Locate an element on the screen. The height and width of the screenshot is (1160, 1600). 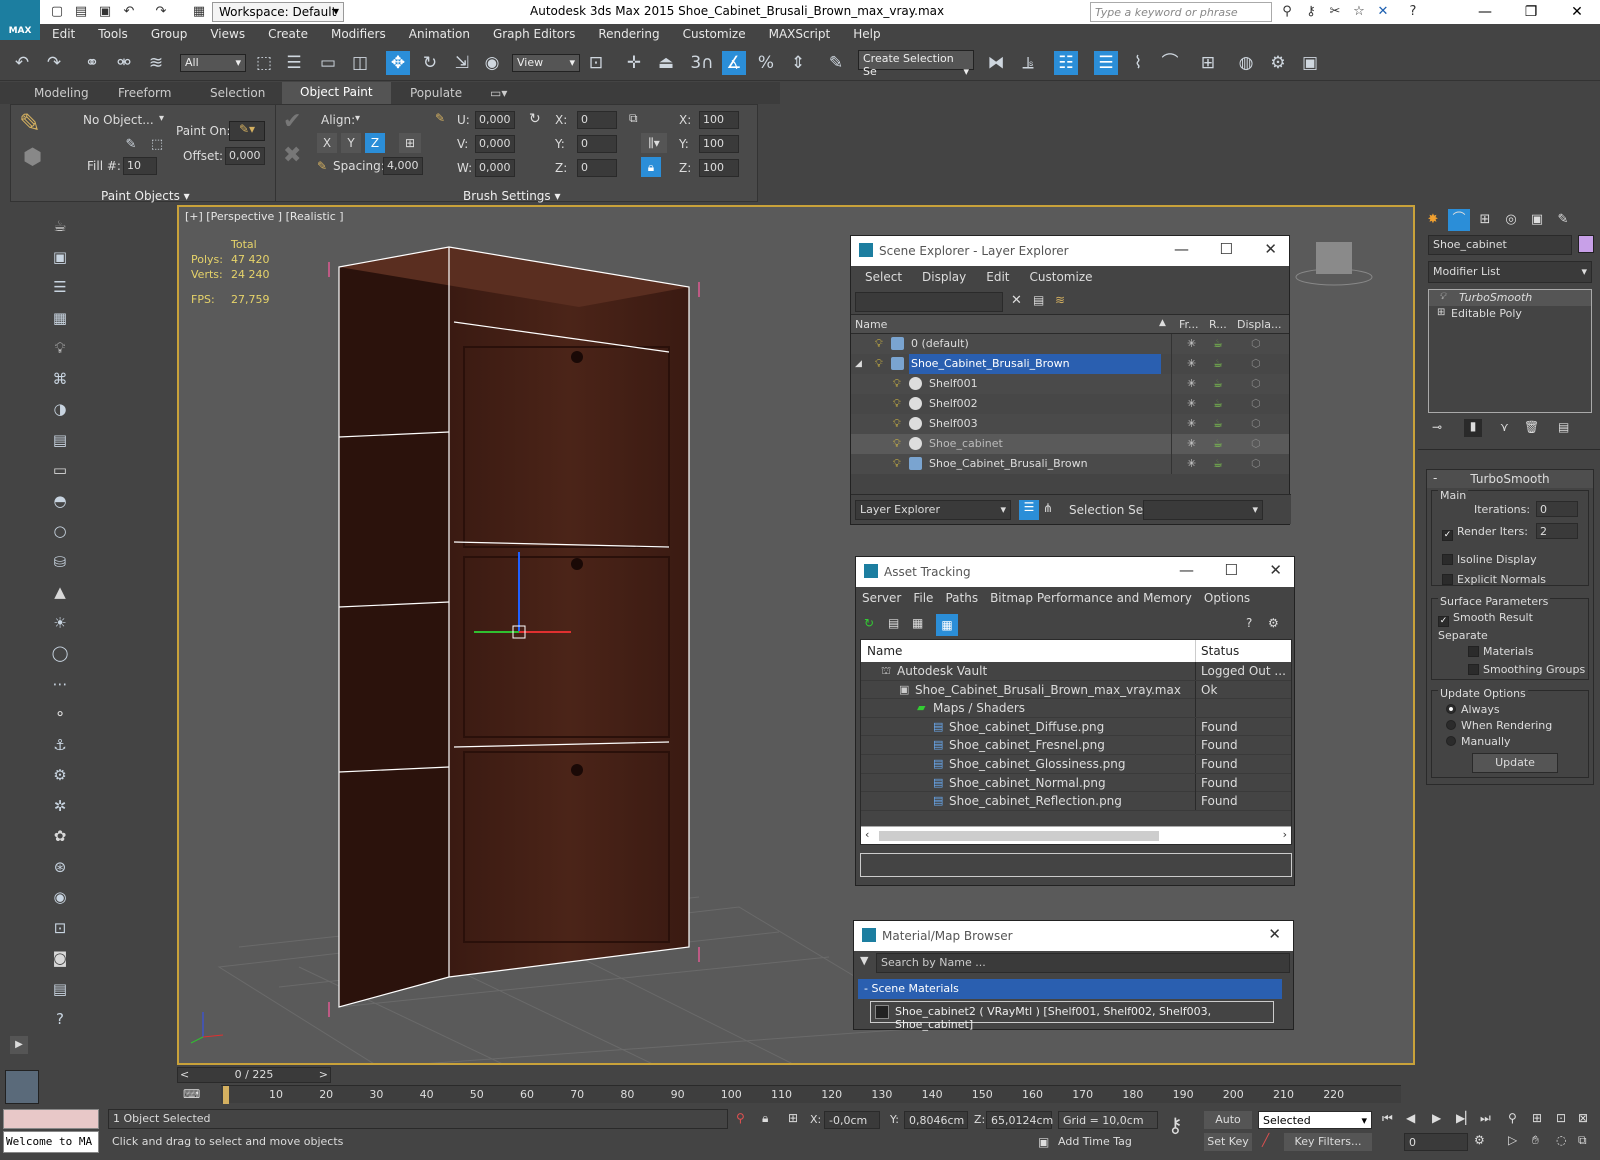
materials-checkbox: Materials is located at coordinates (1500, 651).